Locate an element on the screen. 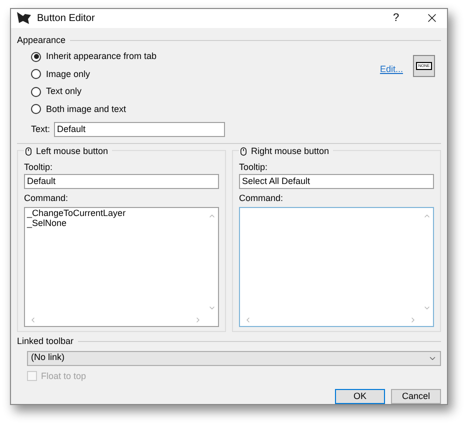 The width and height of the screenshot is (474, 430). window-title: Button Editor is located at coordinates (66, 19).